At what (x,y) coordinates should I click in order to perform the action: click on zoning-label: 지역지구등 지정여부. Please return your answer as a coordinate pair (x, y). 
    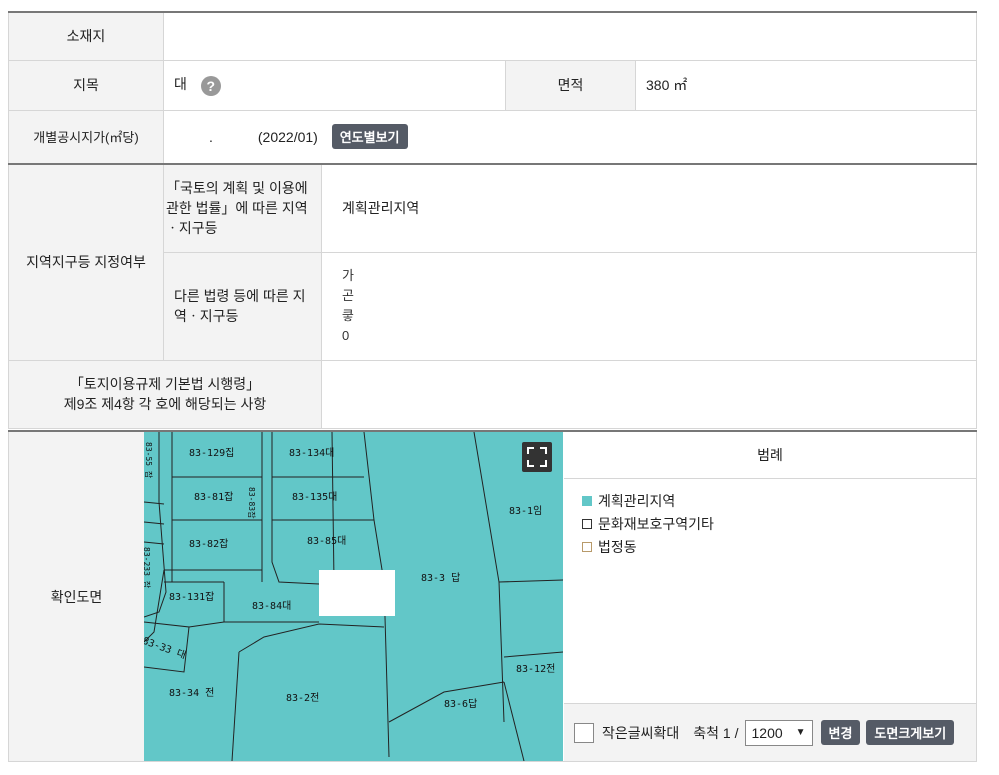
    Looking at the image, I should click on (86, 262).